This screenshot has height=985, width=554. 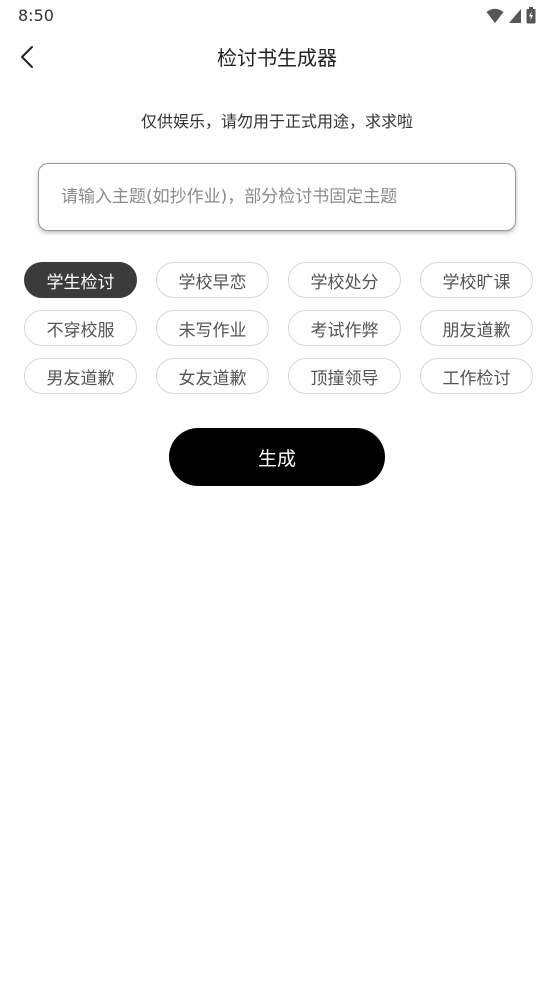 What do you see at coordinates (277, 457) in the screenshot?
I see `generate-button: 生成` at bounding box center [277, 457].